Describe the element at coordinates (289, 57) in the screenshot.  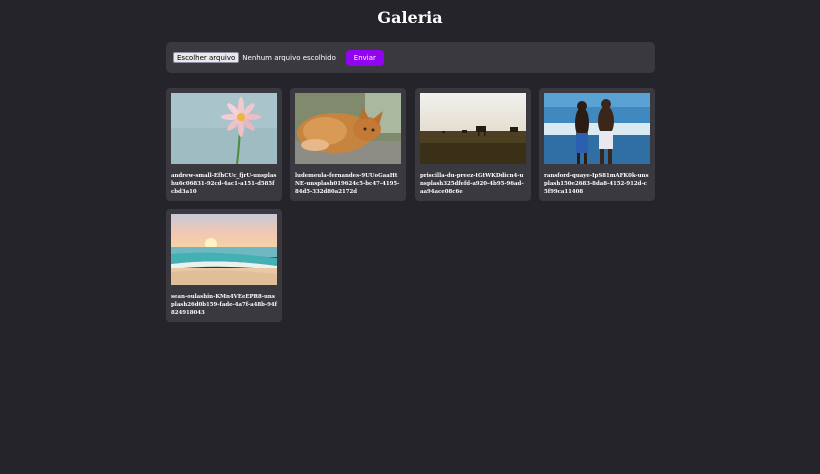
I see `file-status-label: Nenhum arquivo escolhido` at that location.